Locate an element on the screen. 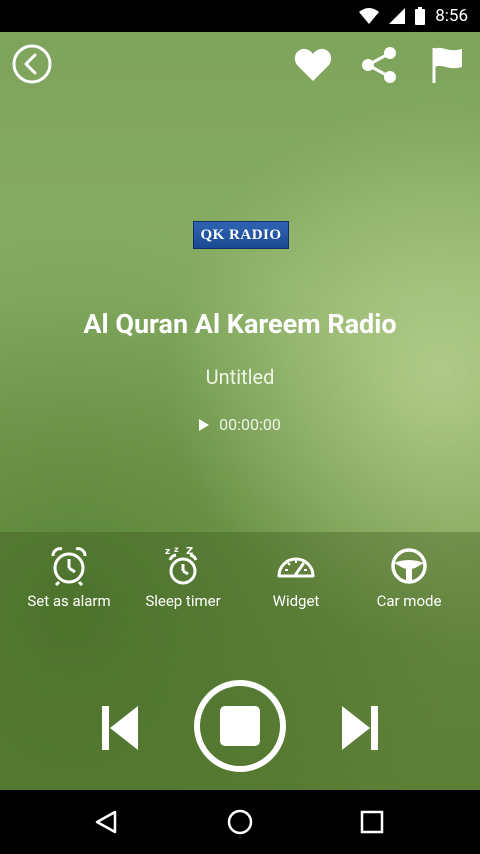 Image resolution: width=480 pixels, height=854 pixels. playback-controls is located at coordinates (240, 728).